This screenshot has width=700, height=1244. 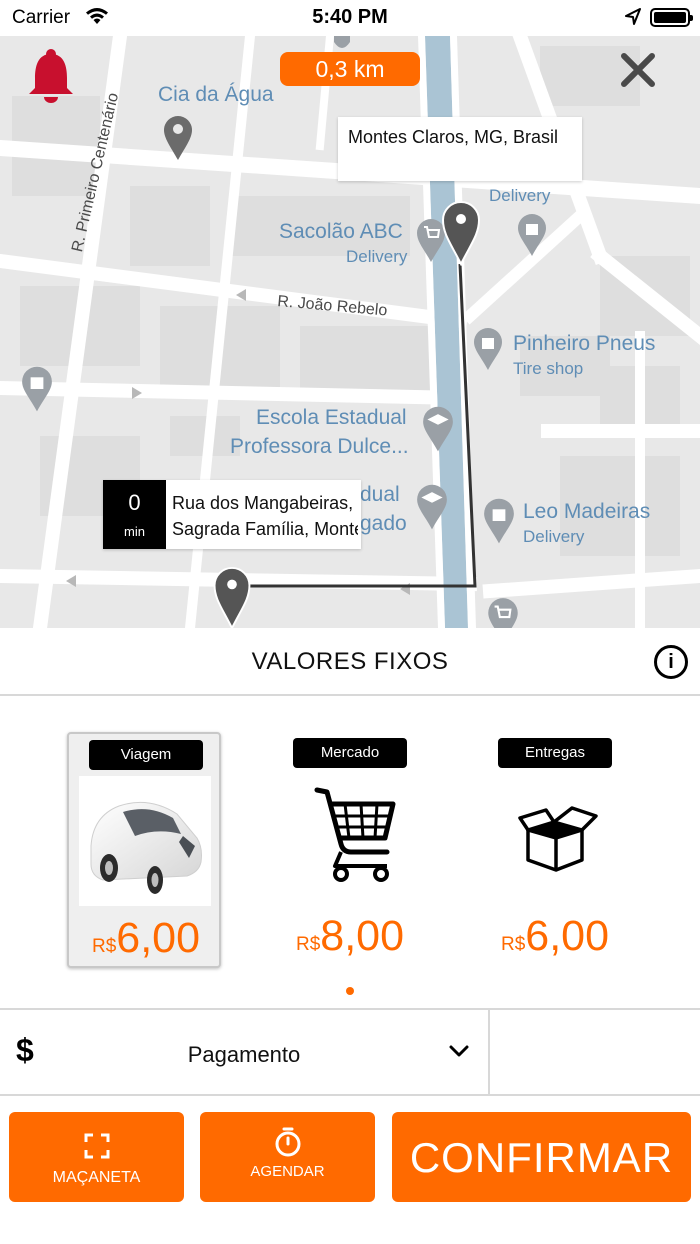 What do you see at coordinates (265, 529) in the screenshot?
I see `origin-address-line2: Sagrada Família, Montes` at bounding box center [265, 529].